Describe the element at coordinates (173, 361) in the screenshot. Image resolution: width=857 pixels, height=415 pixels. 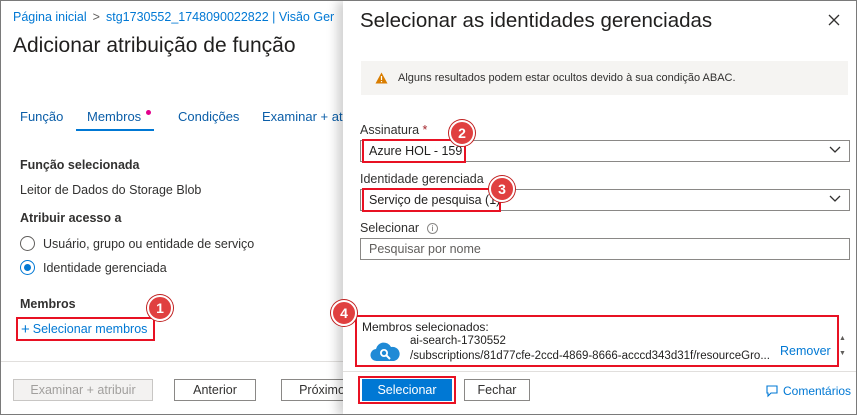
I see `footer-divider` at that location.